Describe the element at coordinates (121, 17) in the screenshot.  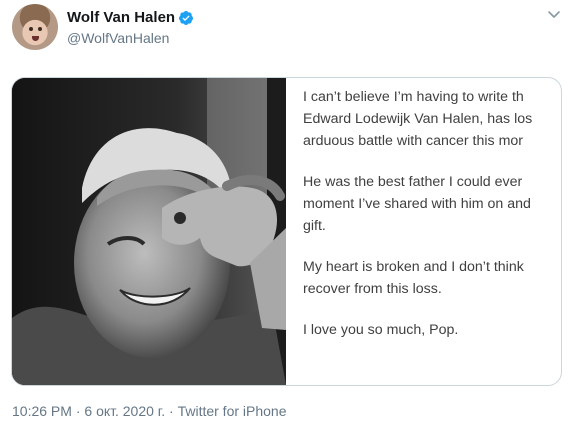
I see `author-name: Wolf Van Halen` at that location.